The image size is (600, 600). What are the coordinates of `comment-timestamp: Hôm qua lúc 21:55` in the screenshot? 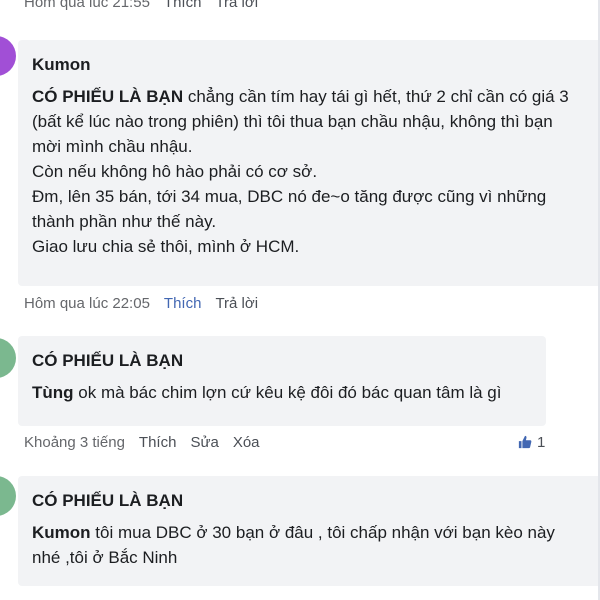 It's located at (87, 5).